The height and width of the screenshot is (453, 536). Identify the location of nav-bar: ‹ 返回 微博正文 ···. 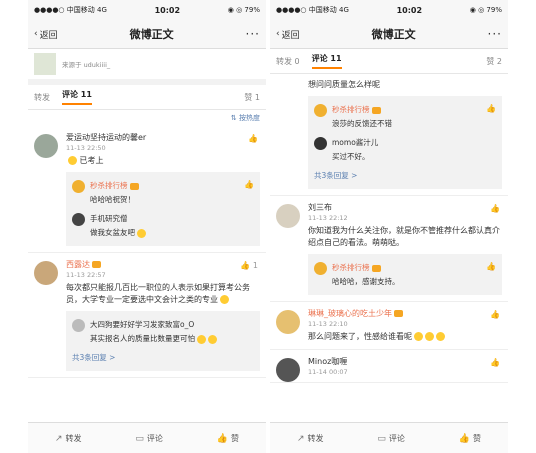
(147, 34).